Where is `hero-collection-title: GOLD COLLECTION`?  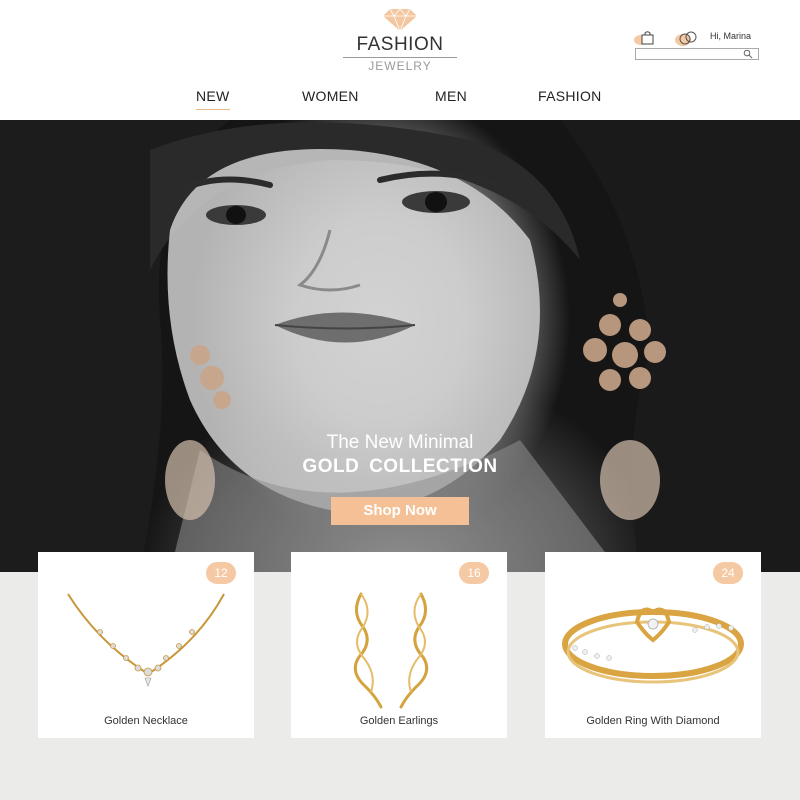
hero-collection-title: GOLD COLLECTION is located at coordinates (400, 466).